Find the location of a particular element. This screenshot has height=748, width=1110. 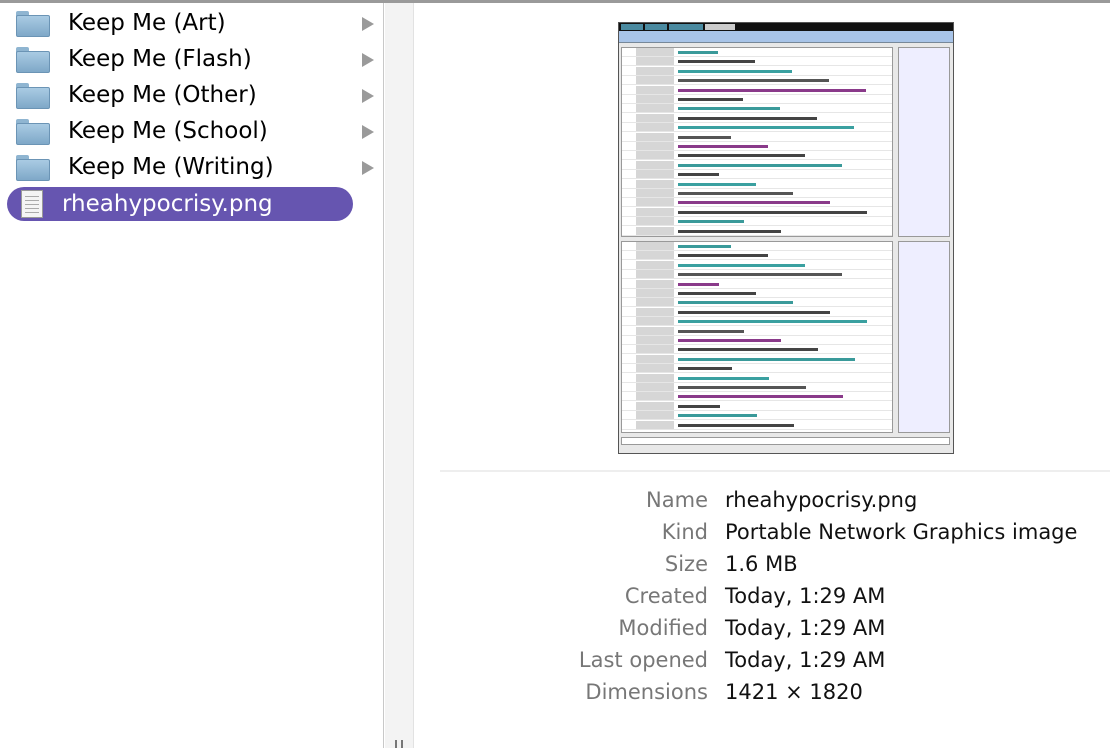

info-row-dimensions: Dimensions 1421 × 1820 is located at coordinates (762, 692).